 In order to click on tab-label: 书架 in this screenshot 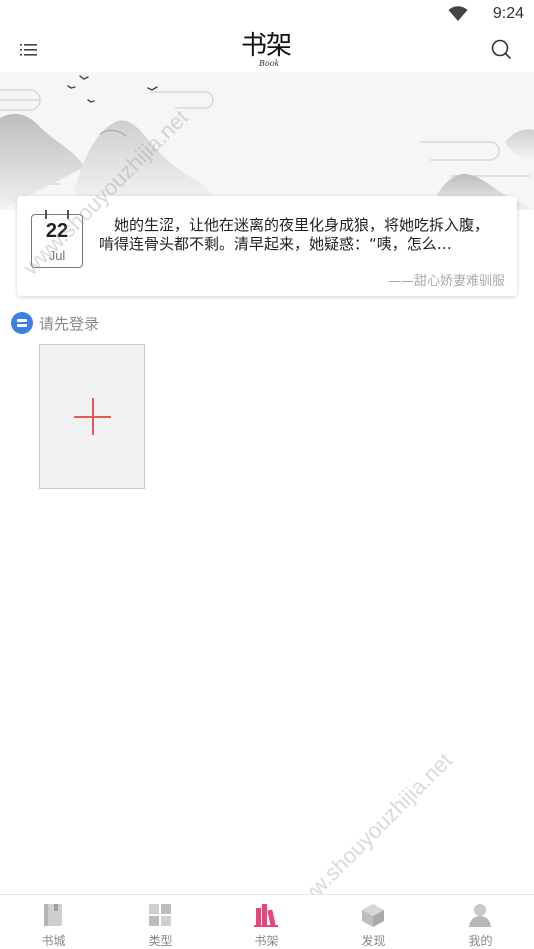, I will do `click(266, 941)`.